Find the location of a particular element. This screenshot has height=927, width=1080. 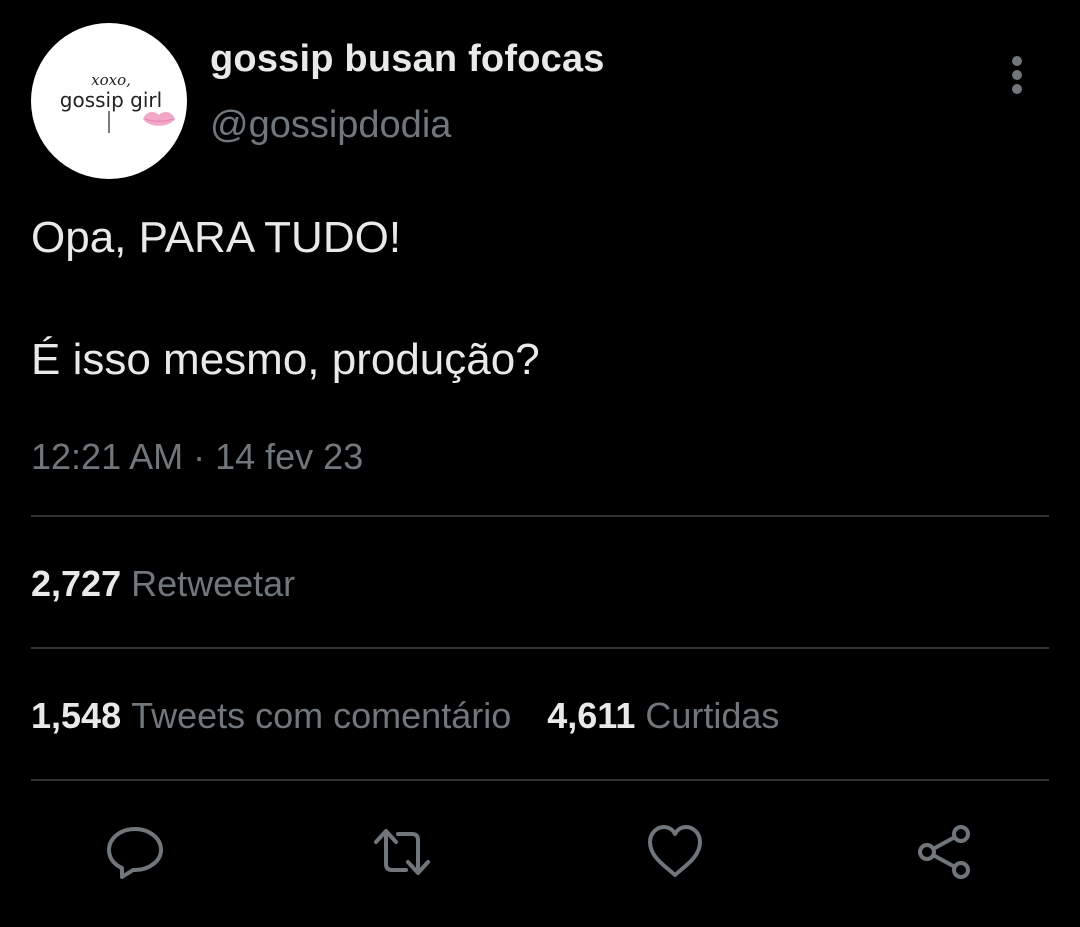

stats-row: 2,727 Retweetar is located at coordinates (163, 584).